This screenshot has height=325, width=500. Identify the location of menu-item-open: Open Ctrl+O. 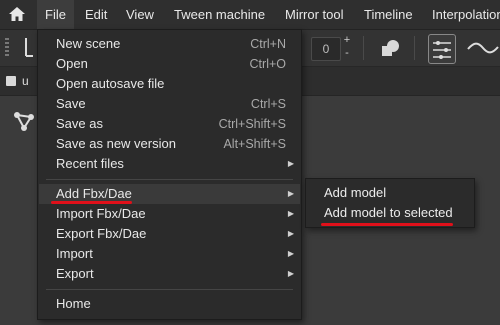
(169, 64).